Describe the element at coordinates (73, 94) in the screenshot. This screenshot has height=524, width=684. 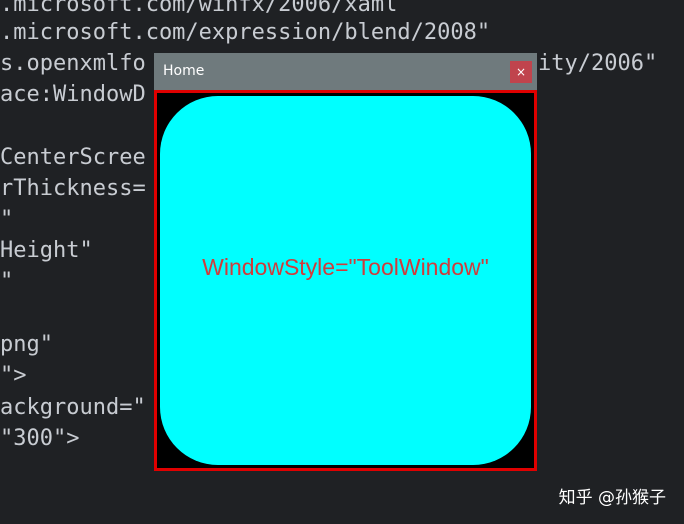
I see `code-line: ace:WindowD` at that location.